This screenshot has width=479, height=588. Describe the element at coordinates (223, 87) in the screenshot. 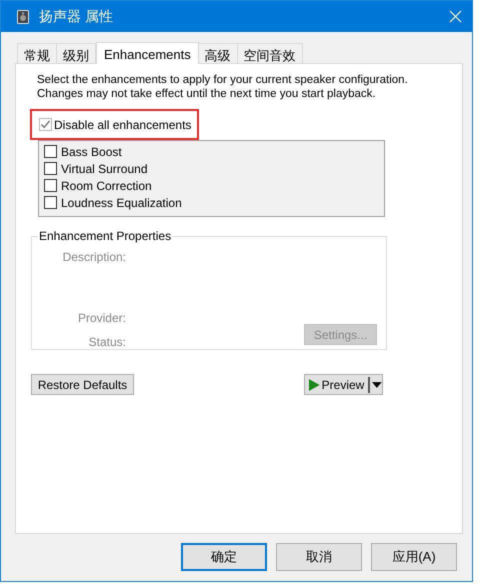

I see `description-text: Select the enhancements to apply for your current speaker configuration. Changes may not take effect until the next time you start playback.` at that location.